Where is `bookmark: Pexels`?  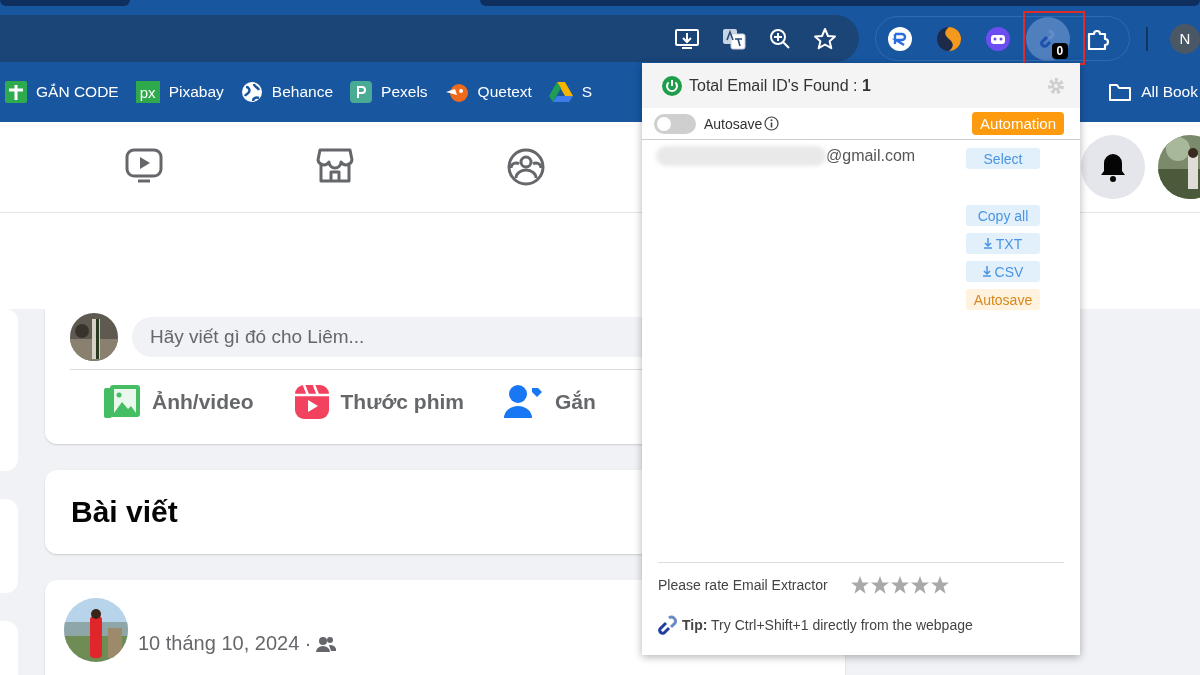 bookmark: Pexels is located at coordinates (389, 92).